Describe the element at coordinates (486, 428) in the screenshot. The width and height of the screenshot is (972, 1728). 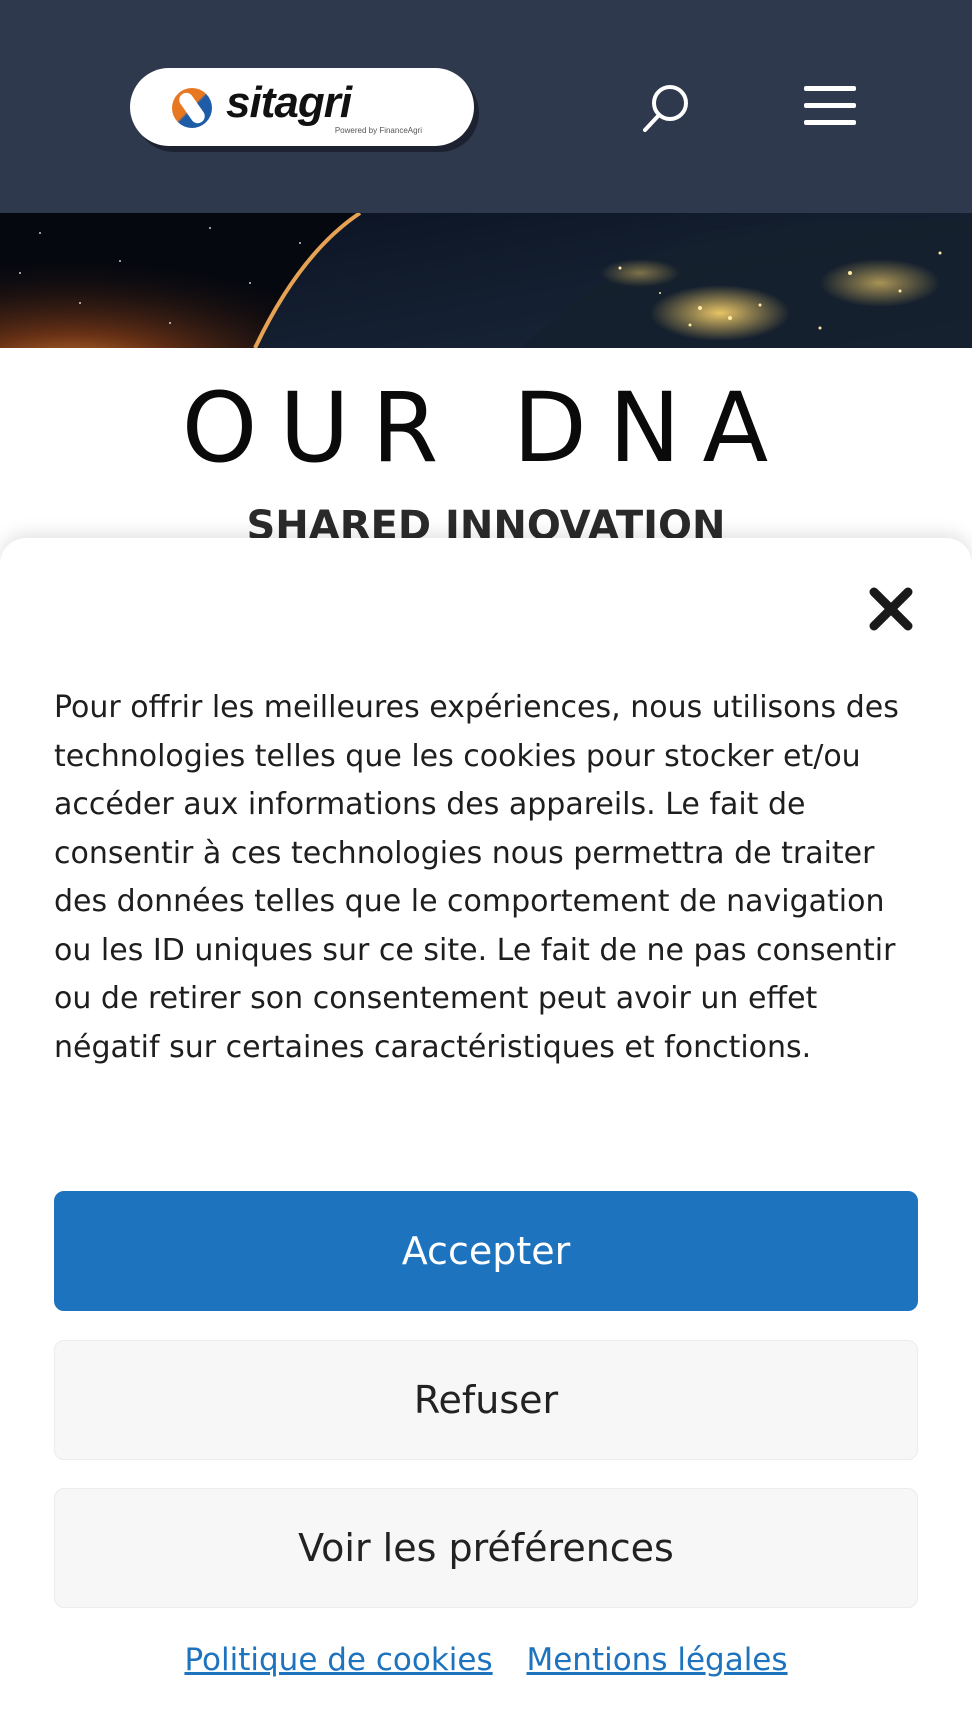
I see `page-title: OUR DNA` at that location.